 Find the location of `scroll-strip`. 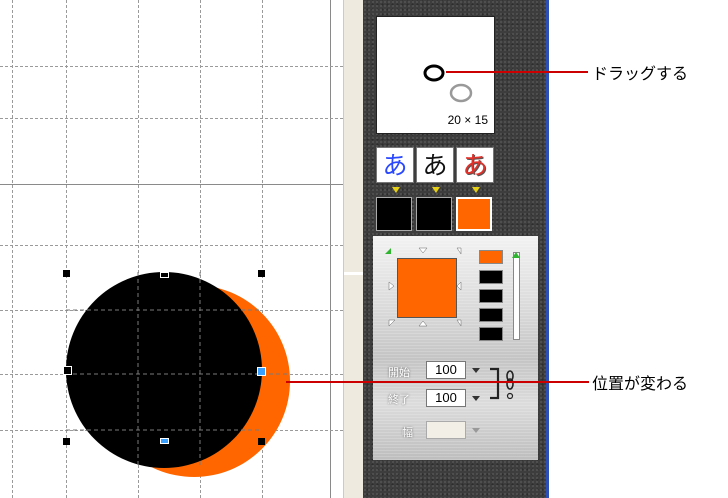

scroll-strip is located at coordinates (353, 249).